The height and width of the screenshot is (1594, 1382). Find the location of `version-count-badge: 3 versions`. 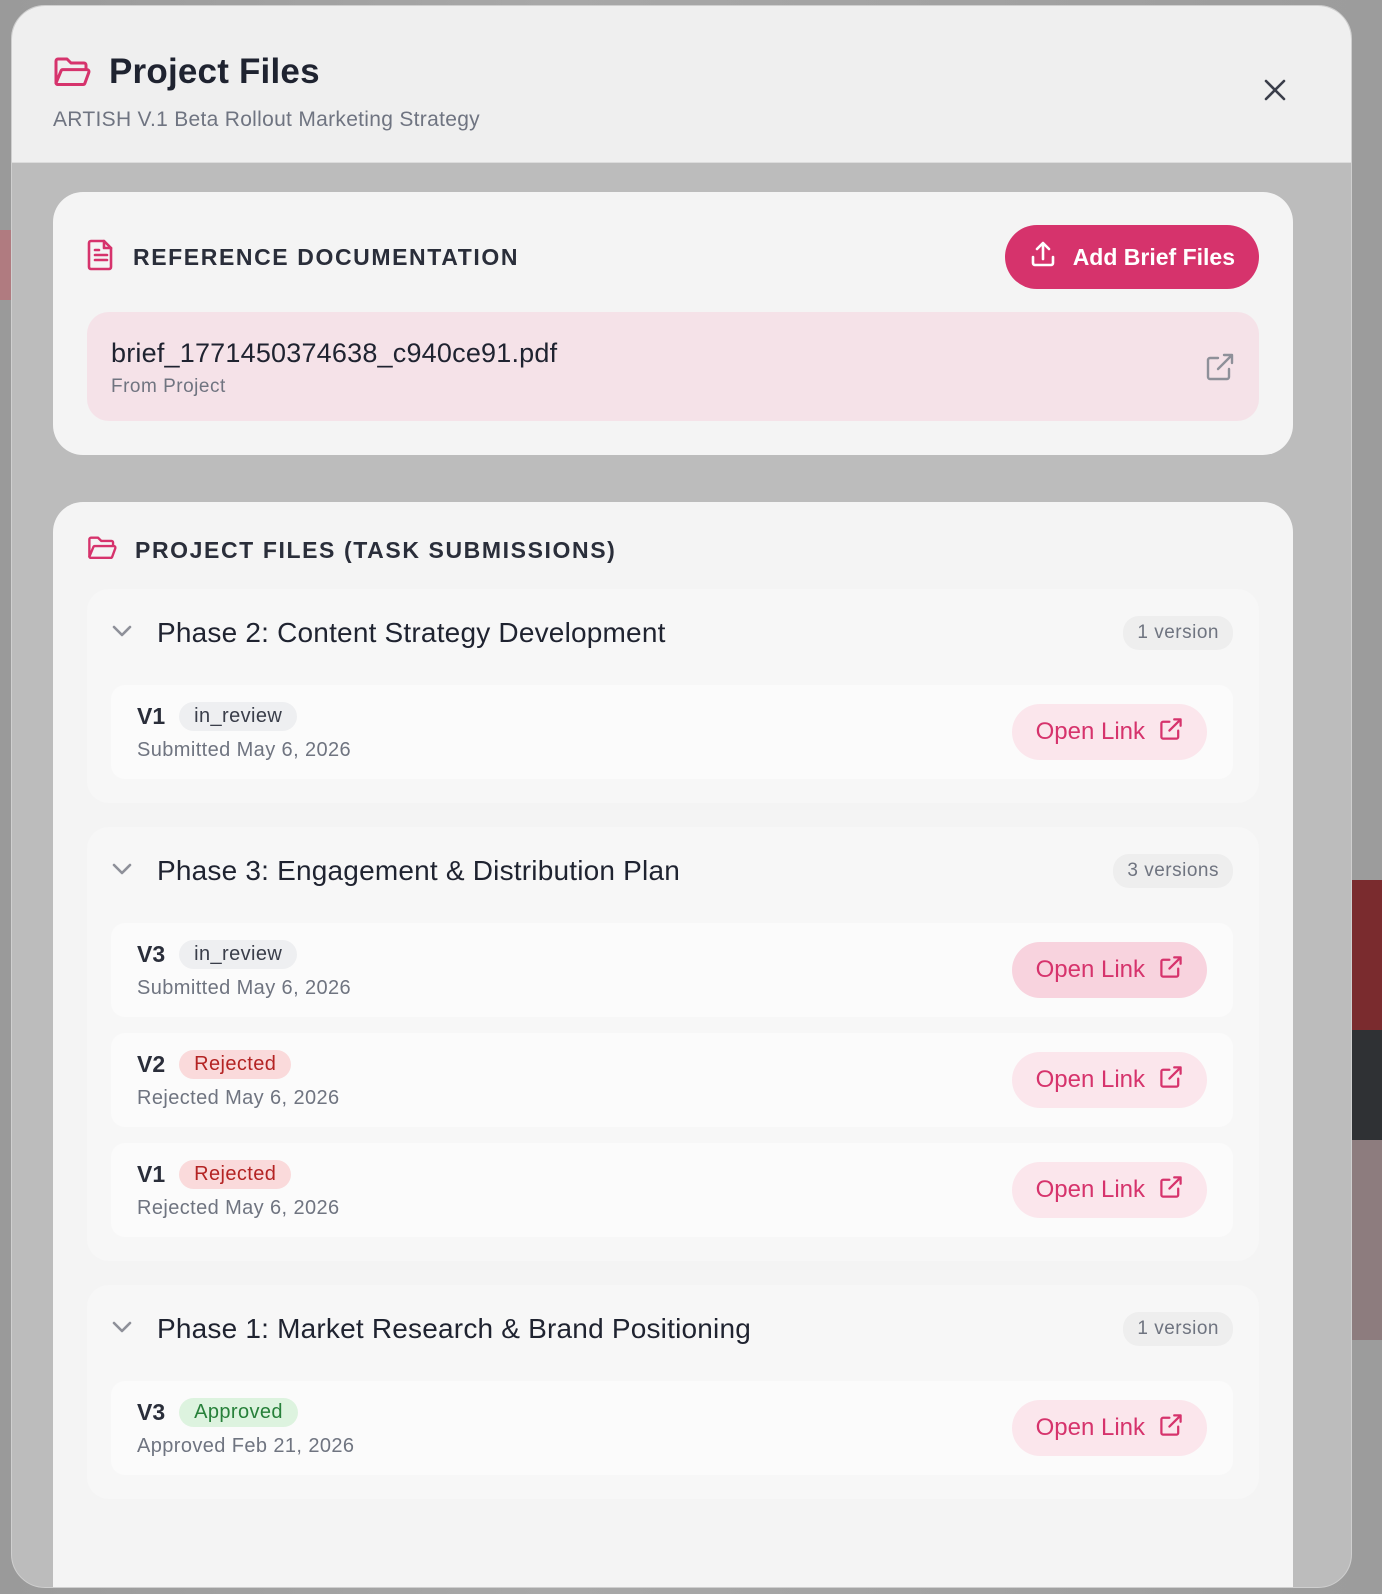

version-count-badge: 3 versions is located at coordinates (1173, 871).